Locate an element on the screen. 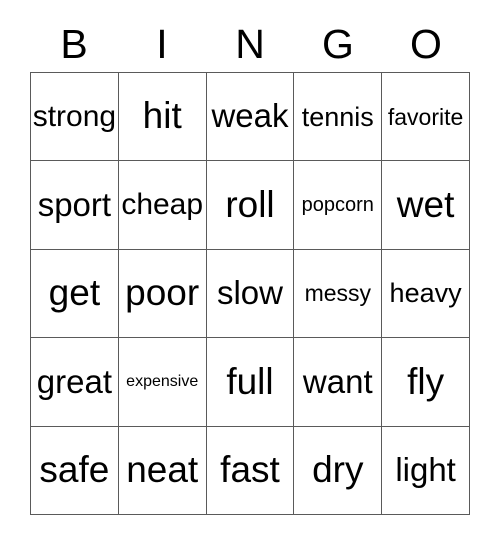  bingo-cell-label: favorite is located at coordinates (425, 116).